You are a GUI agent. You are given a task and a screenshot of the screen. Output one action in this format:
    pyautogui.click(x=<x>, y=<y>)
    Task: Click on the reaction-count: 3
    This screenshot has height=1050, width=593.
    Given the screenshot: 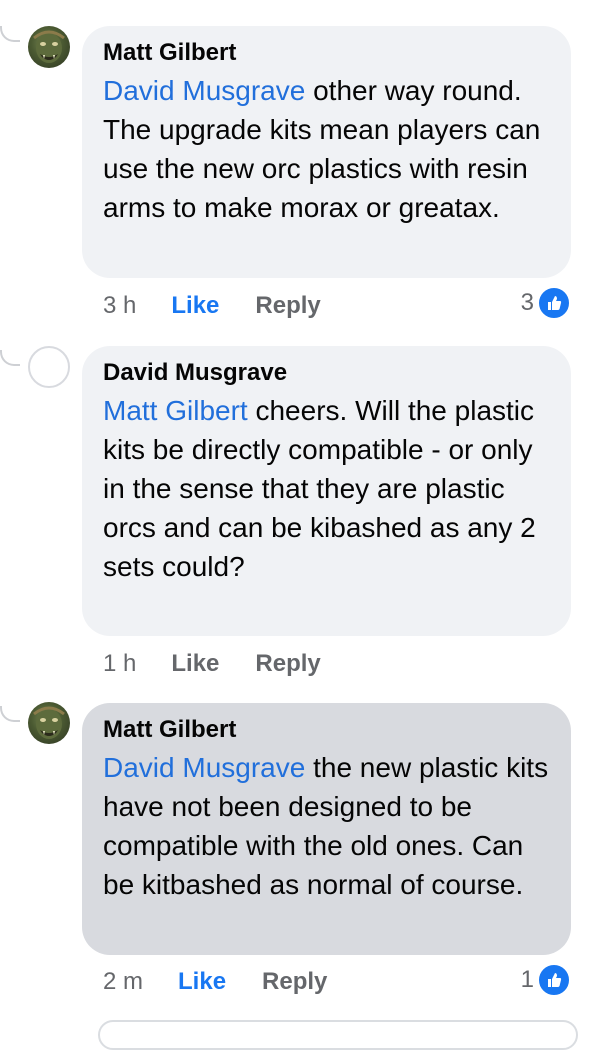 What is the action you would take?
    pyautogui.click(x=527, y=302)
    